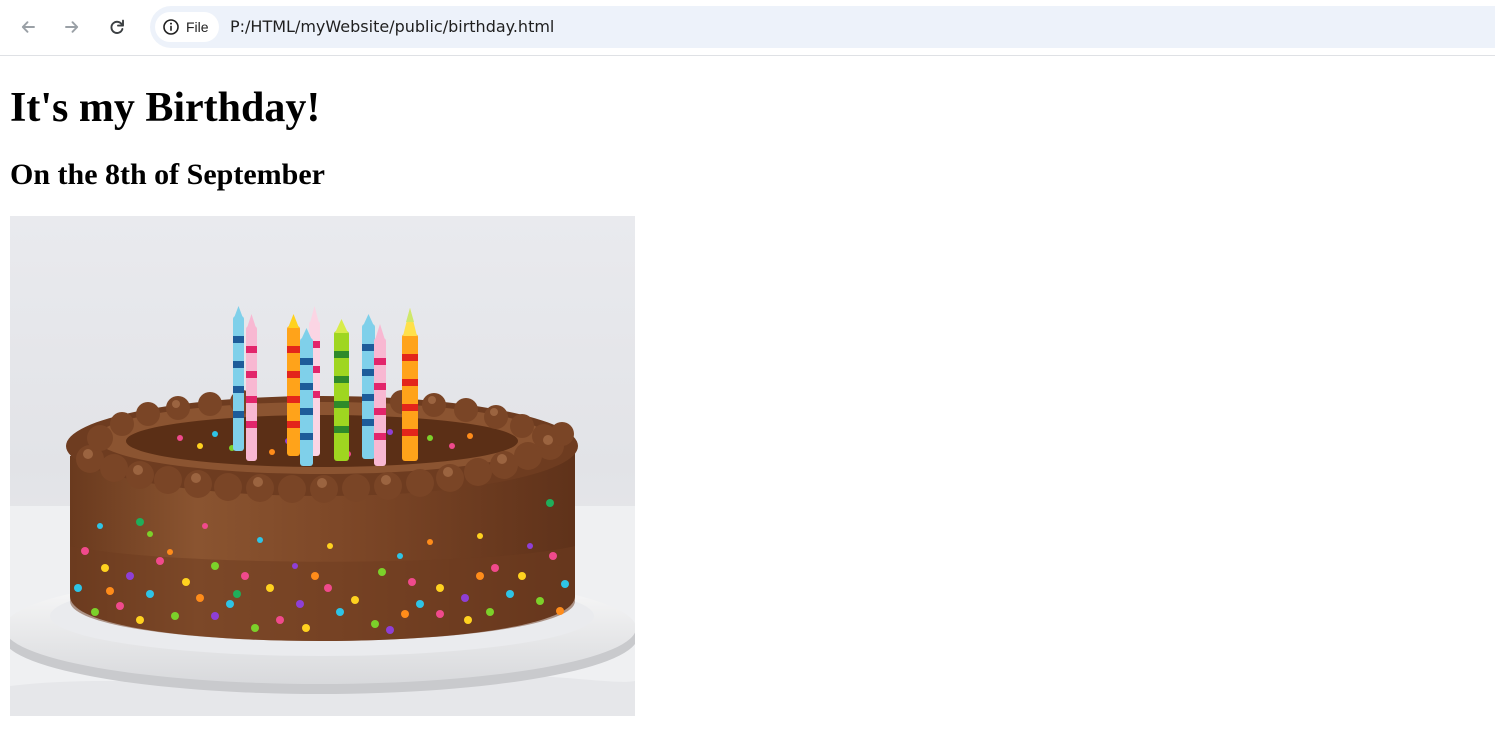  Describe the element at coordinates (171, 27) in the screenshot. I see `info-circle-icon` at that location.